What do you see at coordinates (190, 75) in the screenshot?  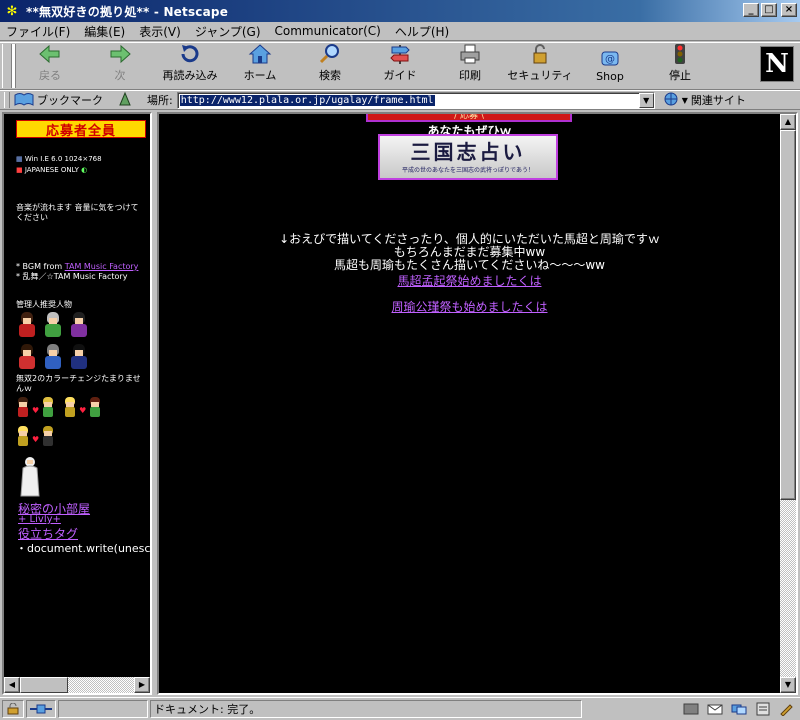 I see `reload-label: 再読み込み` at bounding box center [190, 75].